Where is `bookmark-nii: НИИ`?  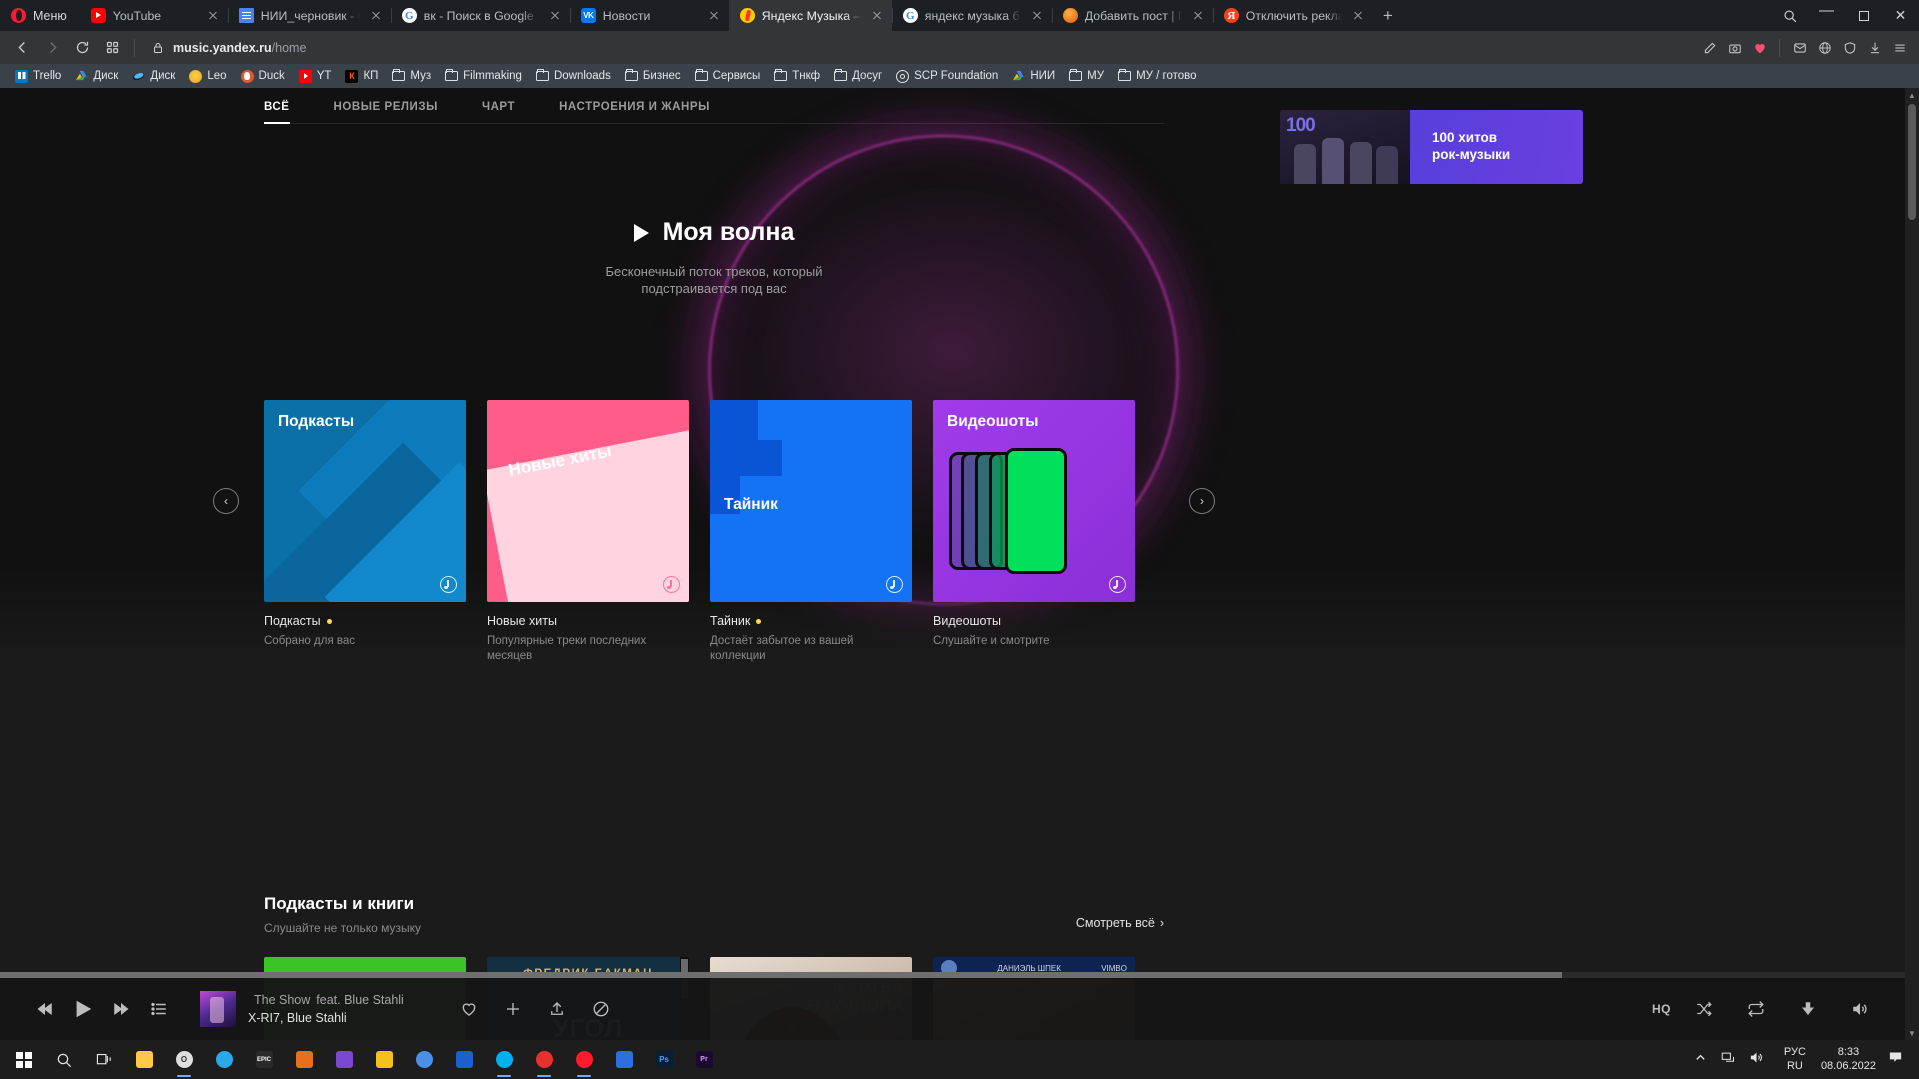
bookmark-nii: НИИ is located at coordinates (1033, 76).